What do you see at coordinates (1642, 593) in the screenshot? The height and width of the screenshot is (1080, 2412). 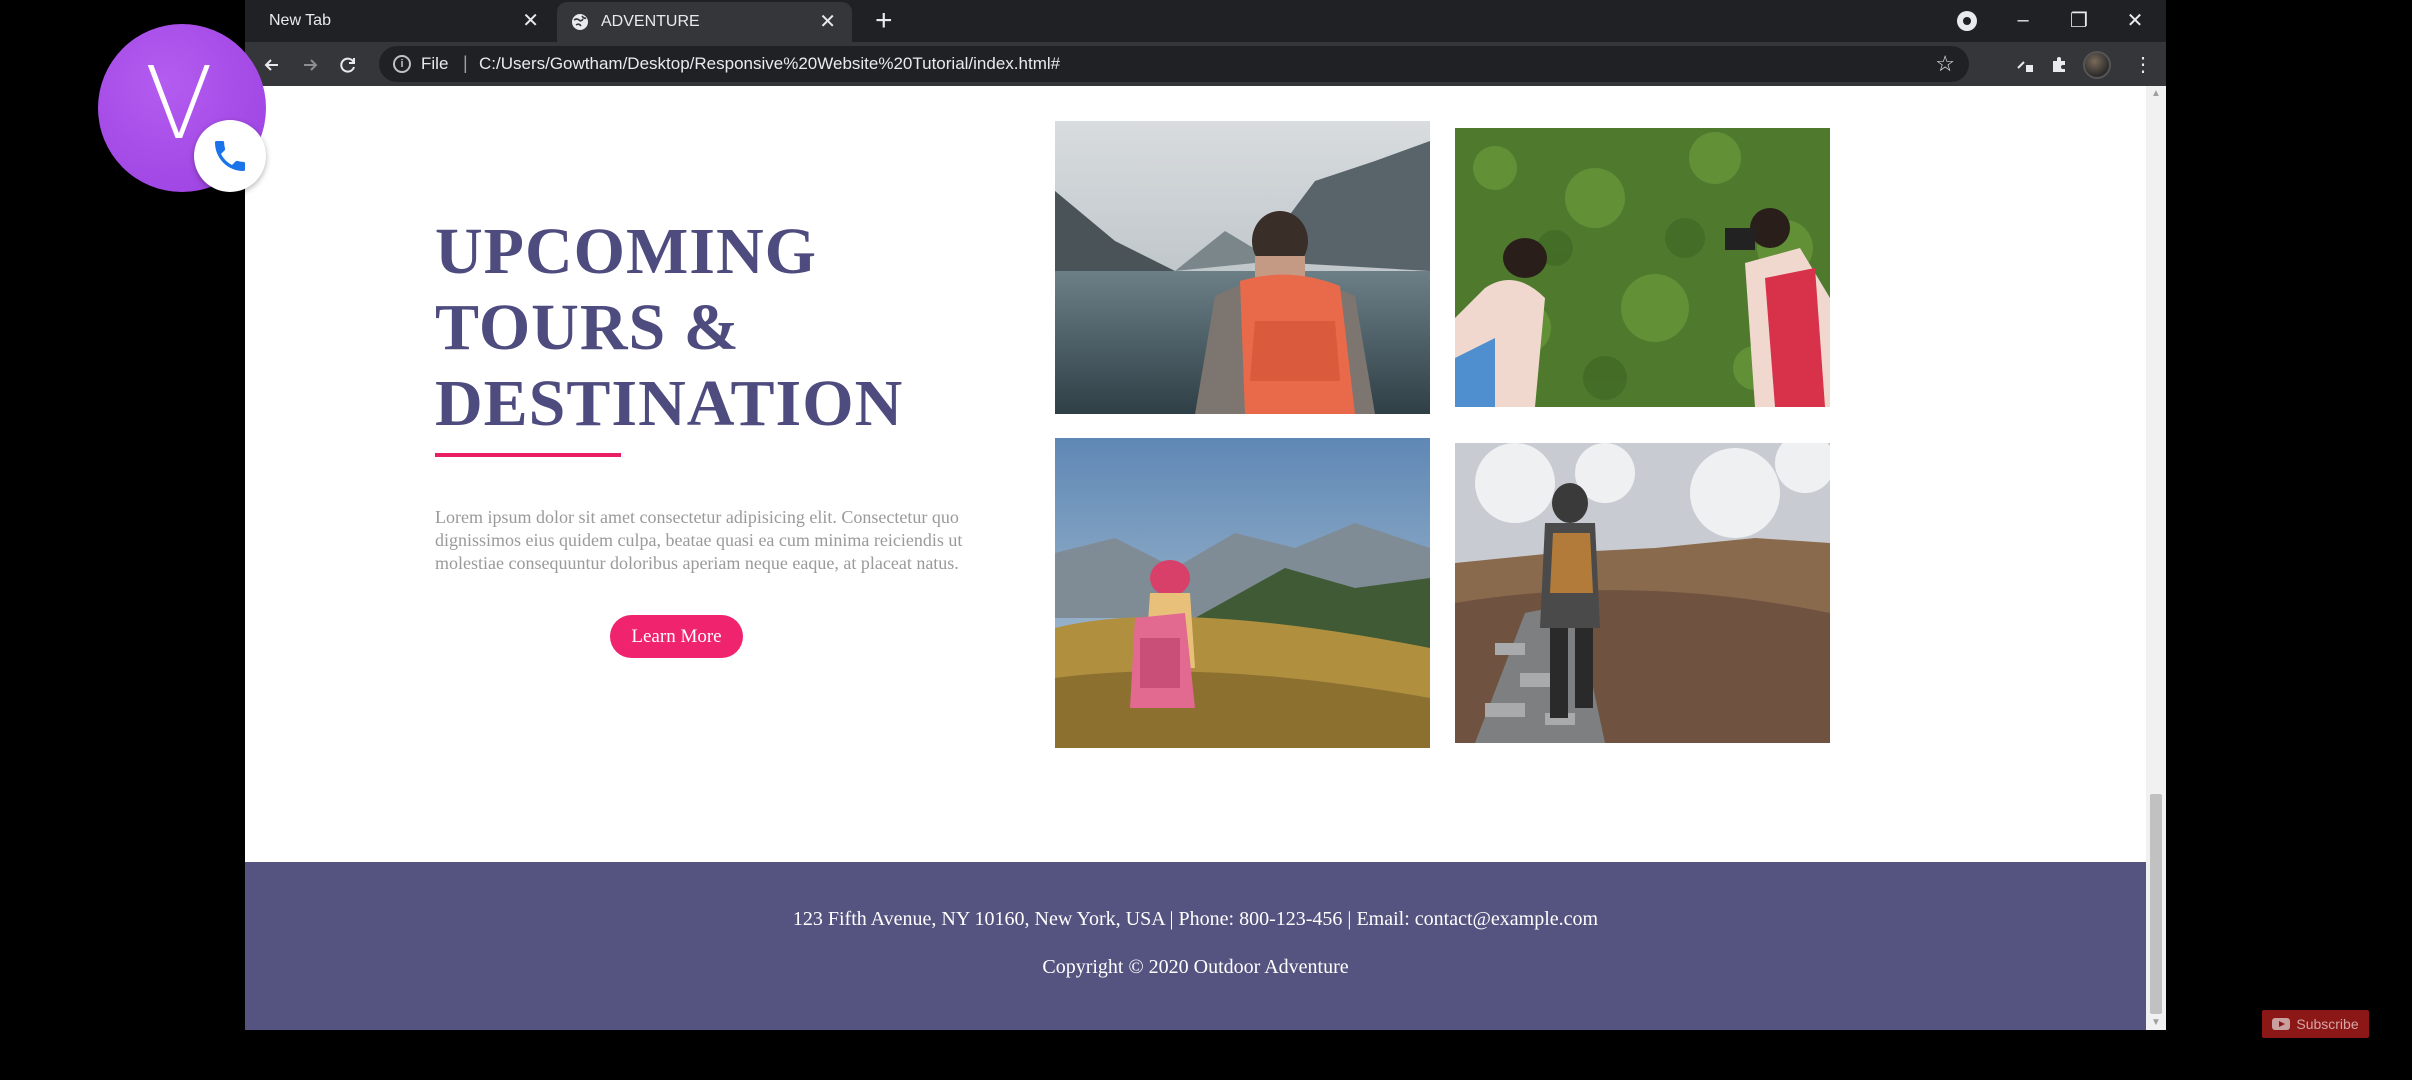 I see `hiker-rocky-trail-photo` at bounding box center [1642, 593].